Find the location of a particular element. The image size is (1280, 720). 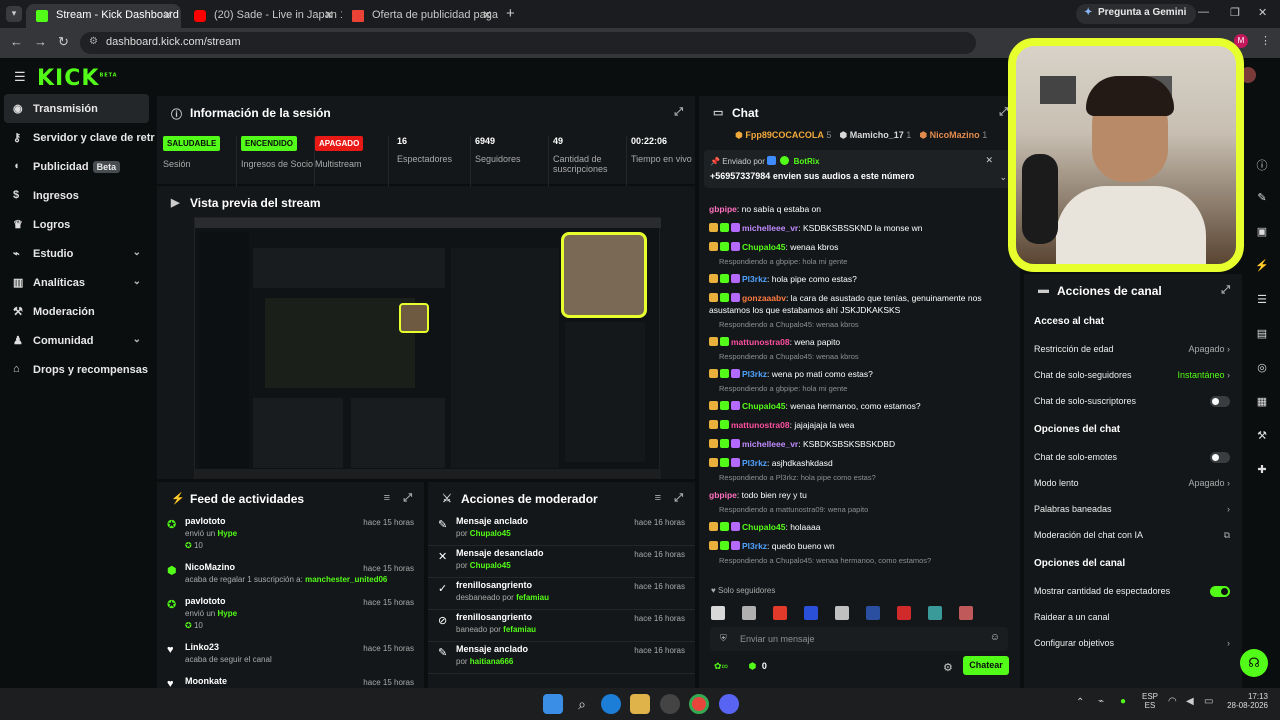

tab-youtube: (20) Sade - Live in Japan 1986 | ✕ is located at coordinates (263, 16).